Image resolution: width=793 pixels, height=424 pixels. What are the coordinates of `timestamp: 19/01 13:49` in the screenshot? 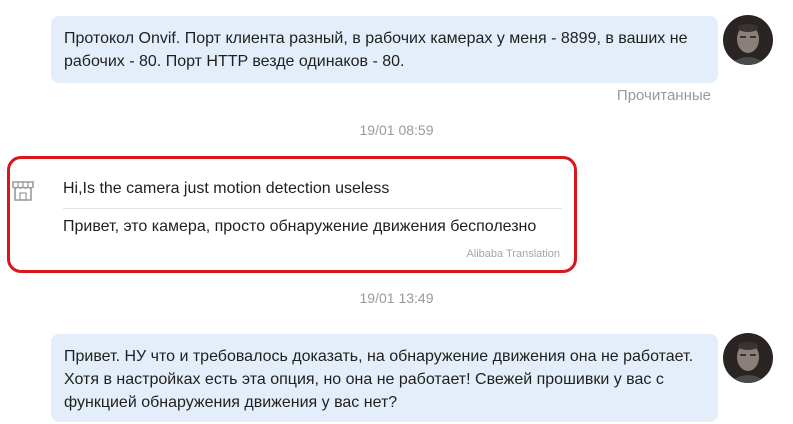 It's located at (396, 298).